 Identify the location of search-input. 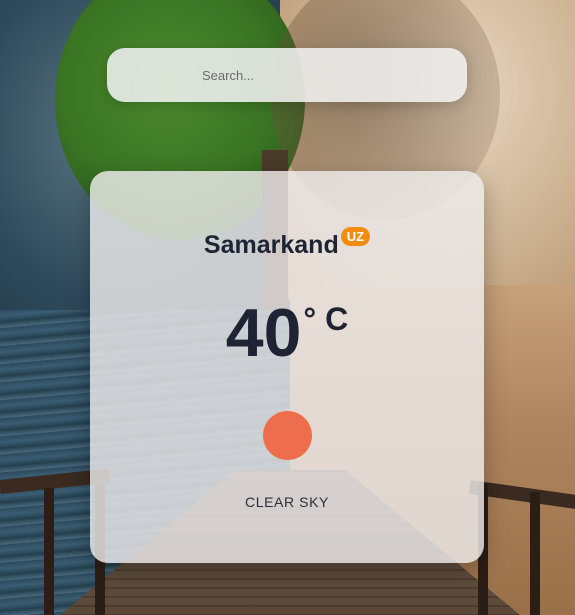
(287, 75).